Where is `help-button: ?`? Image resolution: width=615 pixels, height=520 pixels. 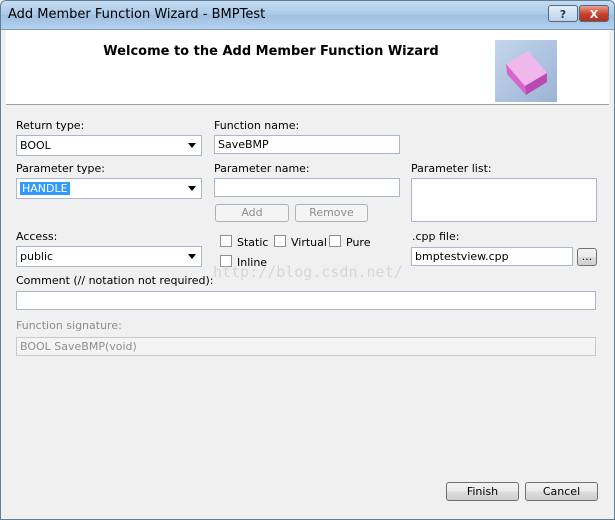
help-button: ? is located at coordinates (563, 13).